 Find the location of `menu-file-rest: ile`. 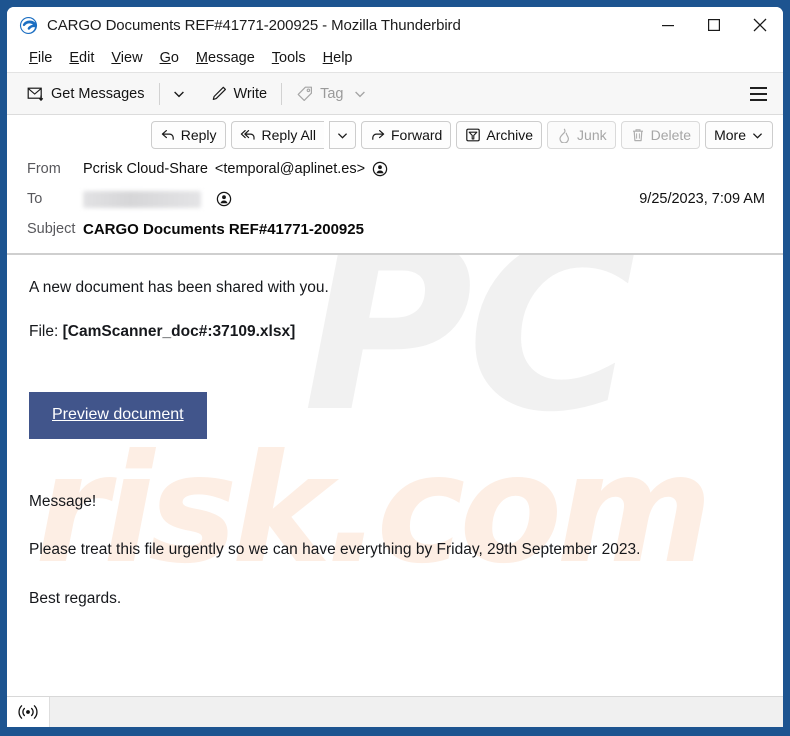

menu-file-rest: ile is located at coordinates (45, 57).